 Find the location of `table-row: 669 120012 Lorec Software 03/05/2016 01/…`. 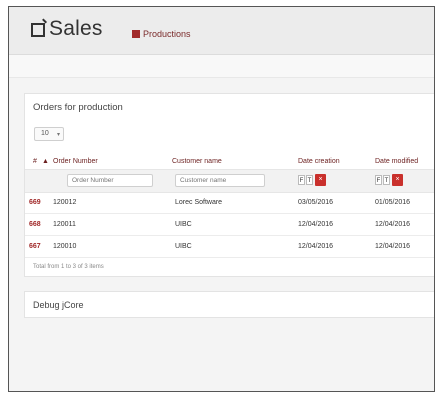

table-row: 669 120012 Lorec Software 03/05/2016 01/… is located at coordinates (229, 203).